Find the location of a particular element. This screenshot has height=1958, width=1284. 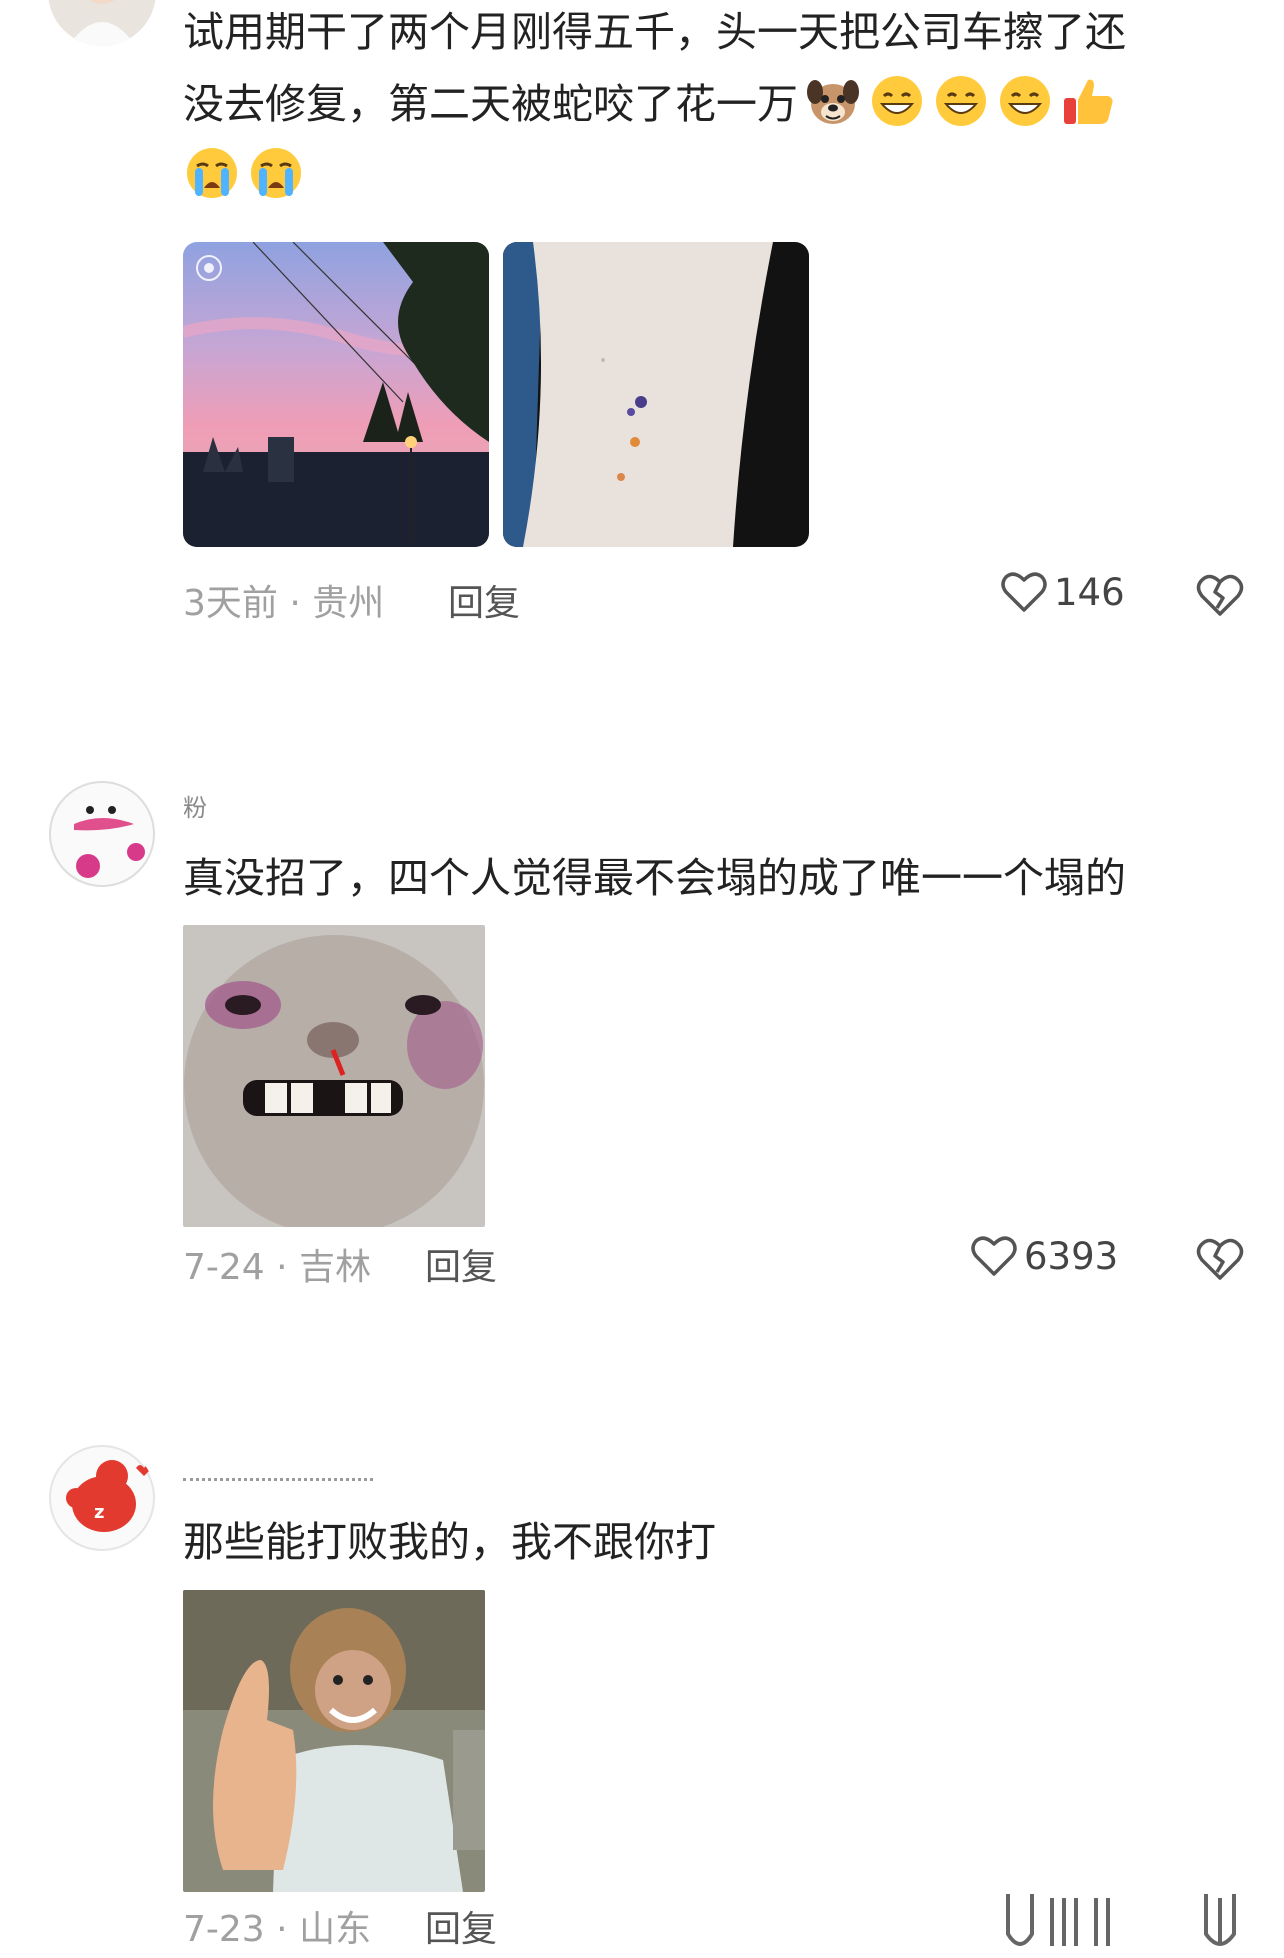

comment-location: 吉林 is located at coordinates (335, 1267).